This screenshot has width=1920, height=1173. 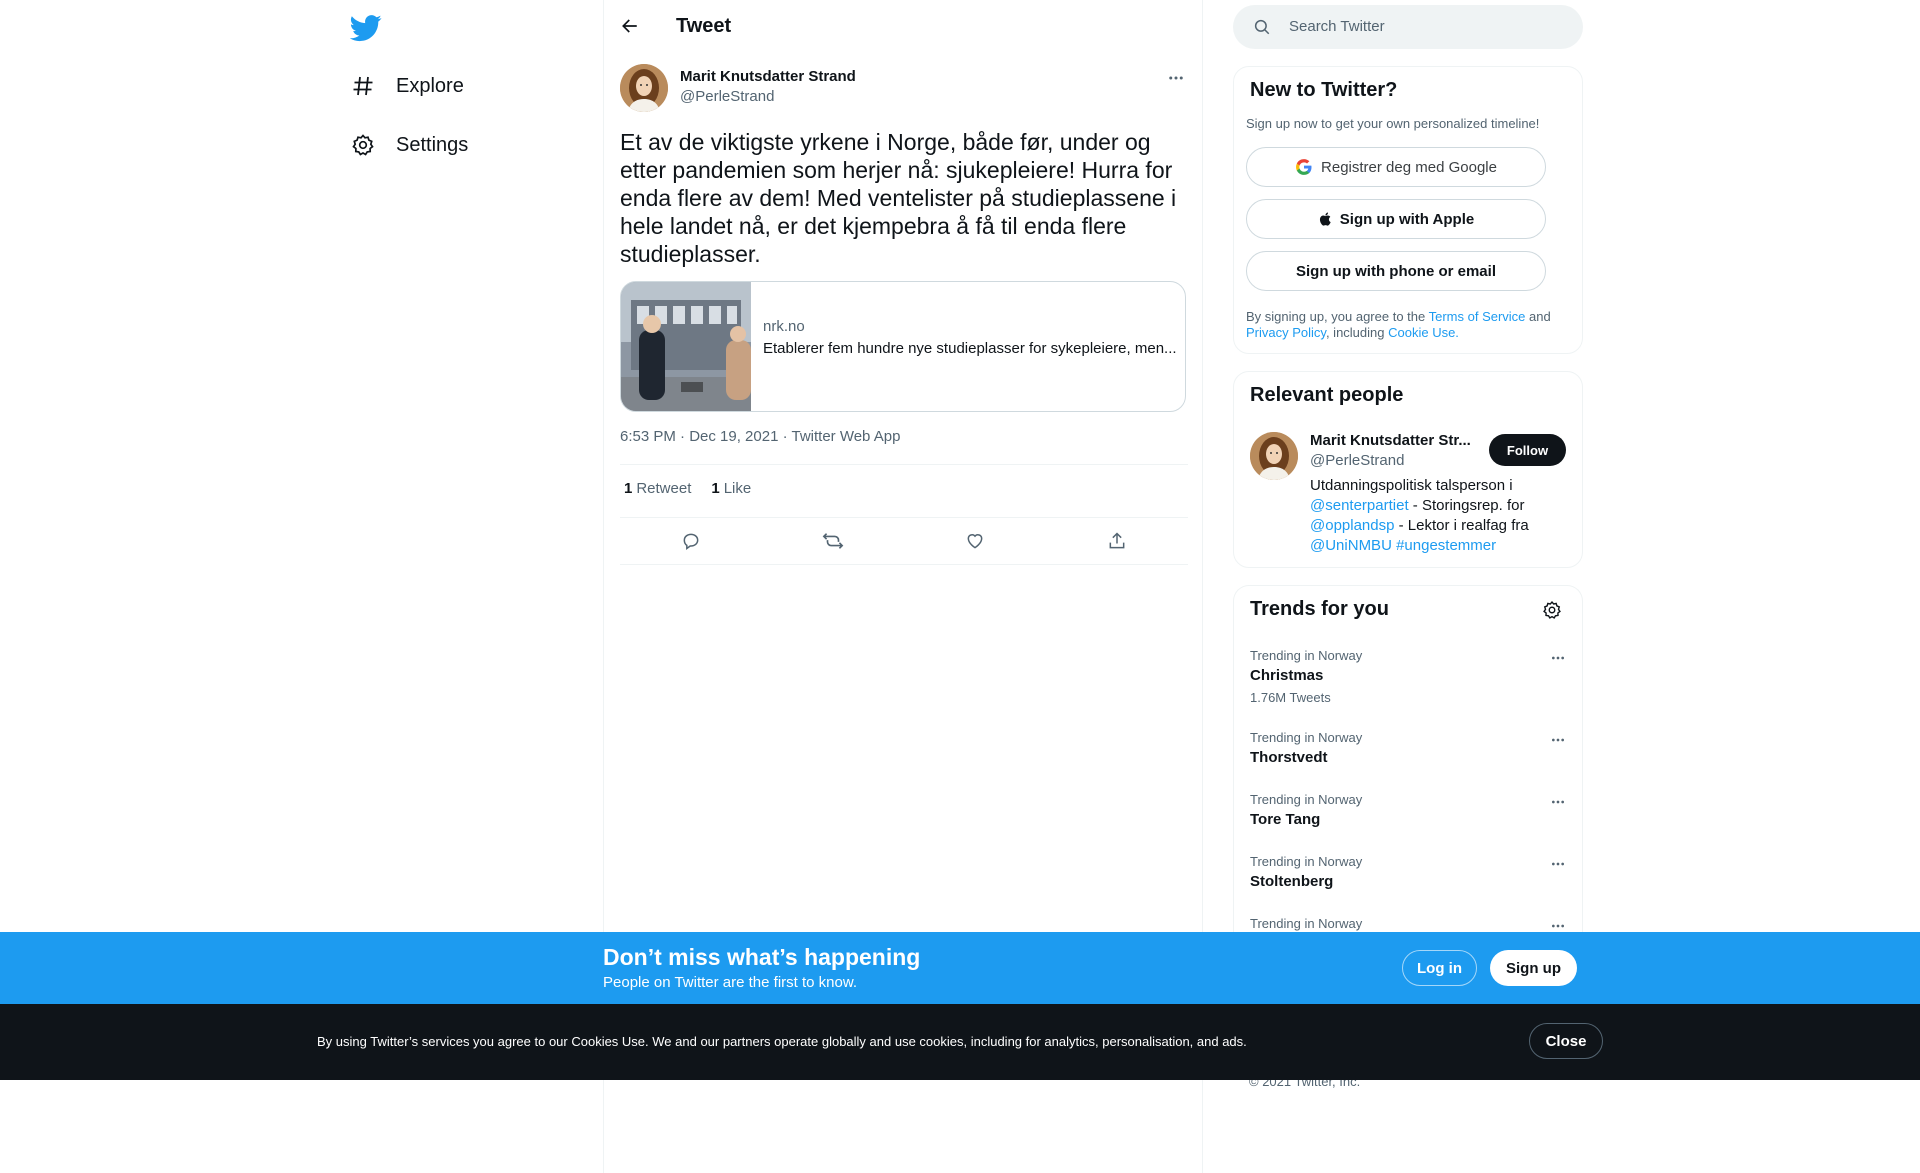 I want to click on tweet-timestamp: 6:53 PM · Dec 19, 2021 · Twitter Web App, so click(x=760, y=436).